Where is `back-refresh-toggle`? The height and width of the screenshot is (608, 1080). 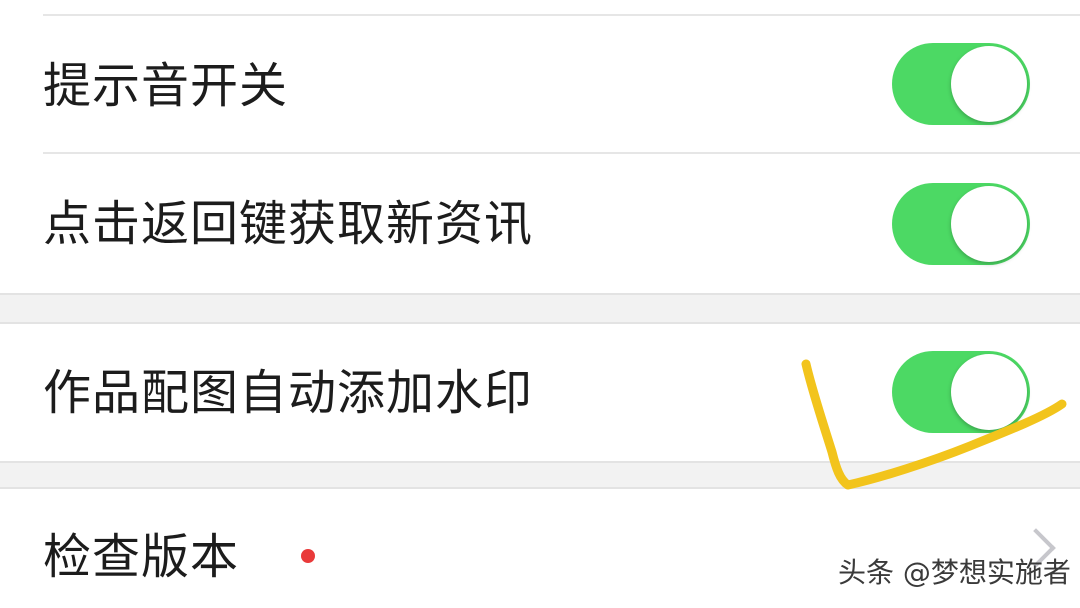 back-refresh-toggle is located at coordinates (961, 224).